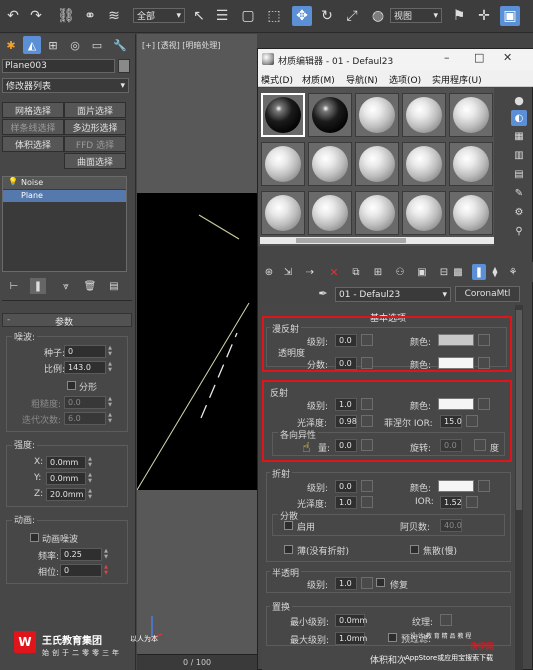 This screenshot has height=670, width=533. What do you see at coordinates (362, 79) in the screenshot?
I see `menu-navigation: 导航(N)` at bounding box center [362, 79].